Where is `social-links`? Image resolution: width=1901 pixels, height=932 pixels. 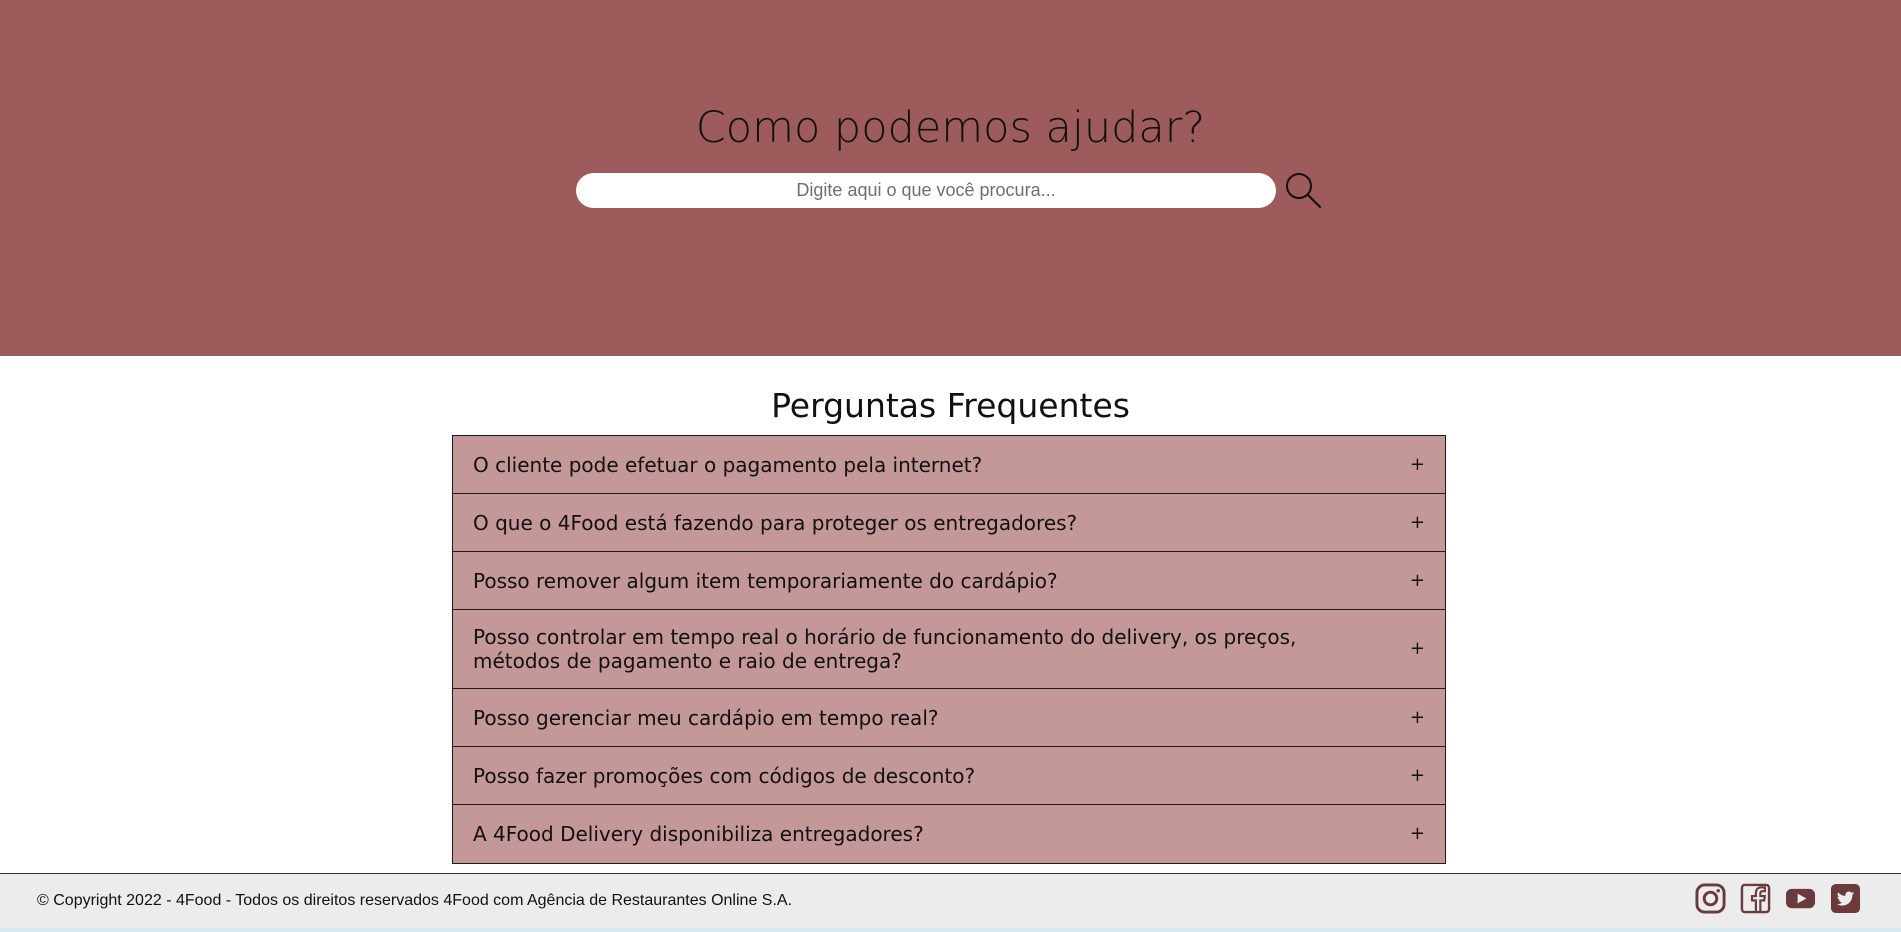 social-links is located at coordinates (1778, 898).